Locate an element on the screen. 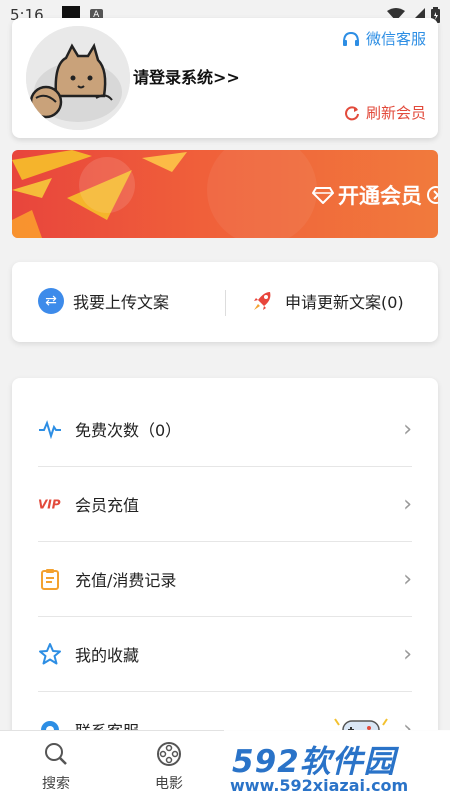 The width and height of the screenshot is (450, 800). menu-item-label: 我的收藏 is located at coordinates (107, 655).